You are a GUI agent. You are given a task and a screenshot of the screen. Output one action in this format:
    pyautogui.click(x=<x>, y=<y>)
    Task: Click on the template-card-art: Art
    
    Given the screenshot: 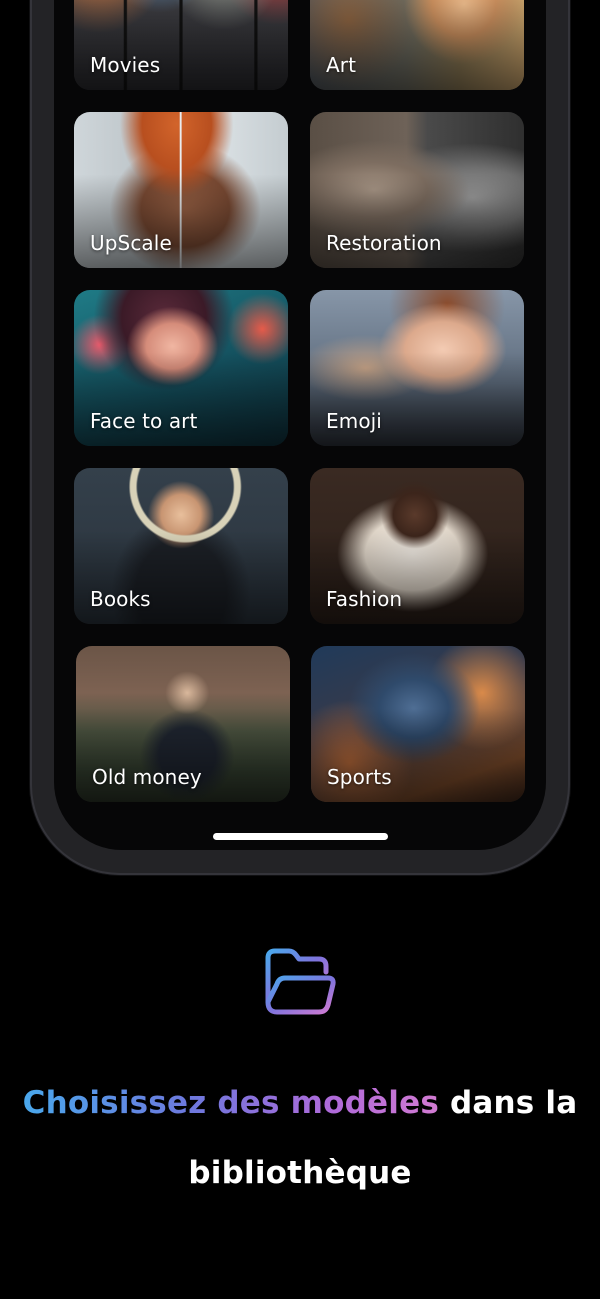 What is the action you would take?
    pyautogui.click(x=417, y=45)
    